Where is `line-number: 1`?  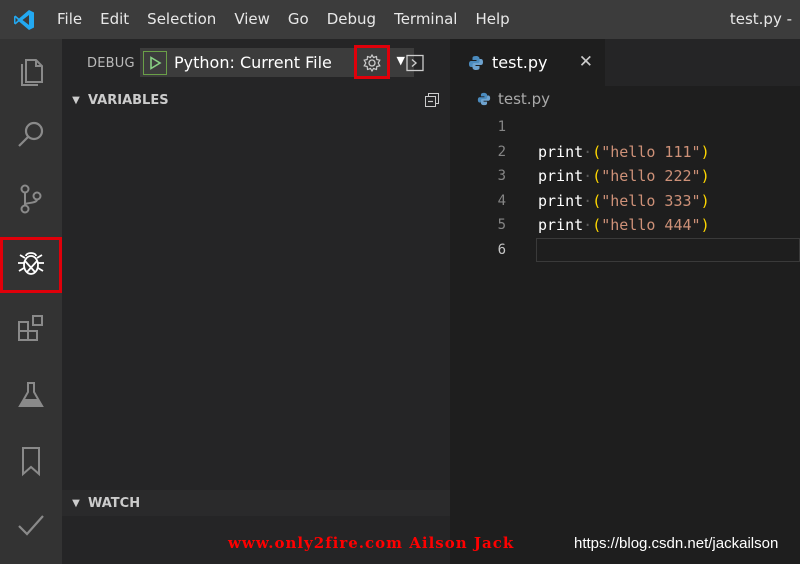
line-number: 1 is located at coordinates (501, 127).